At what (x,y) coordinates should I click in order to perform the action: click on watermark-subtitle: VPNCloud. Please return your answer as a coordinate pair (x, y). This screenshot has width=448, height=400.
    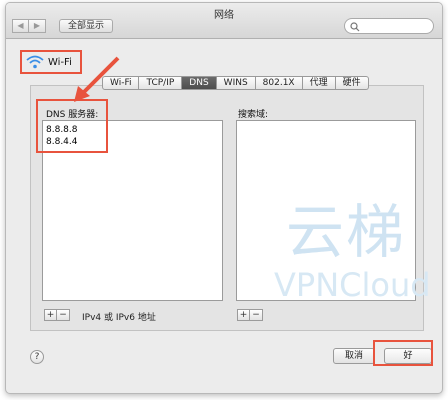
    Looking at the image, I should click on (352, 285).